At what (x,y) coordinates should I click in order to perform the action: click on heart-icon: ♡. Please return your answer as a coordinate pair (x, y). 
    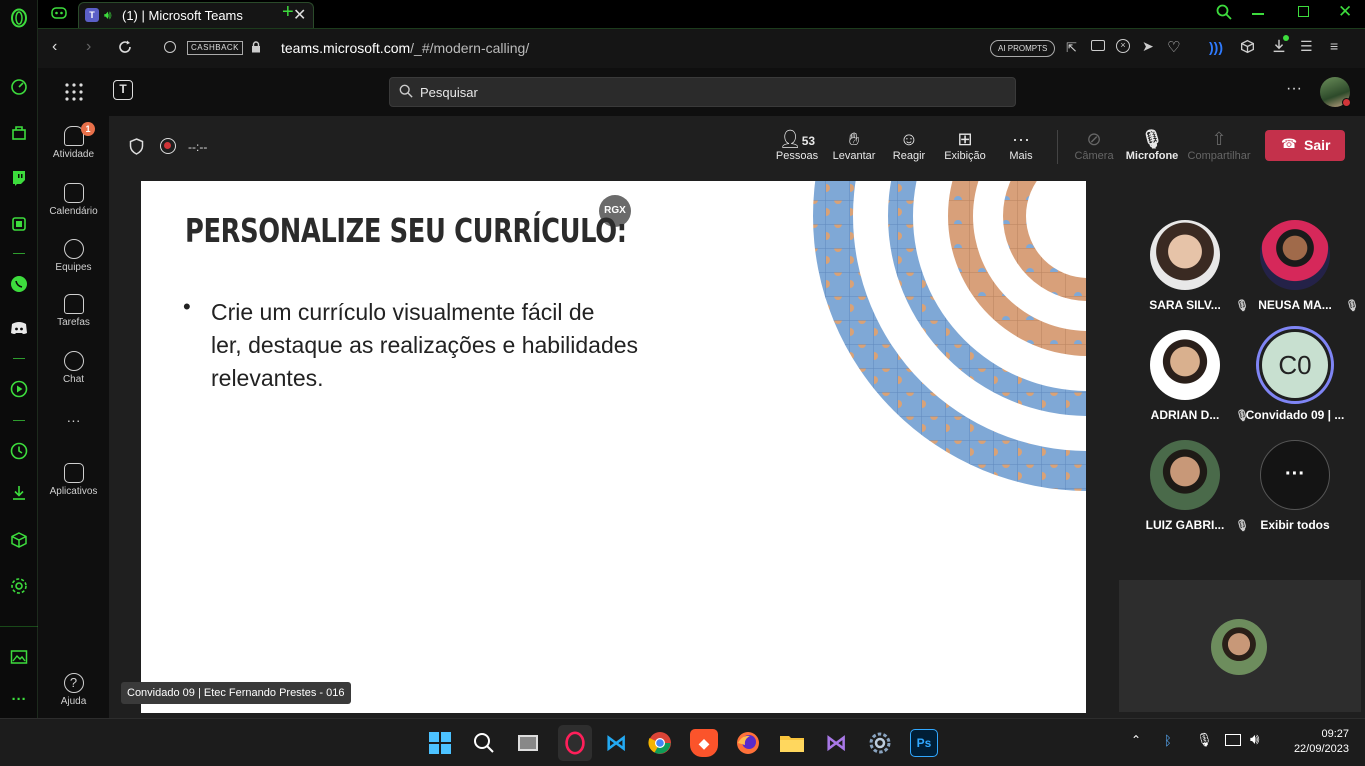
    Looking at the image, I should click on (1173, 47).